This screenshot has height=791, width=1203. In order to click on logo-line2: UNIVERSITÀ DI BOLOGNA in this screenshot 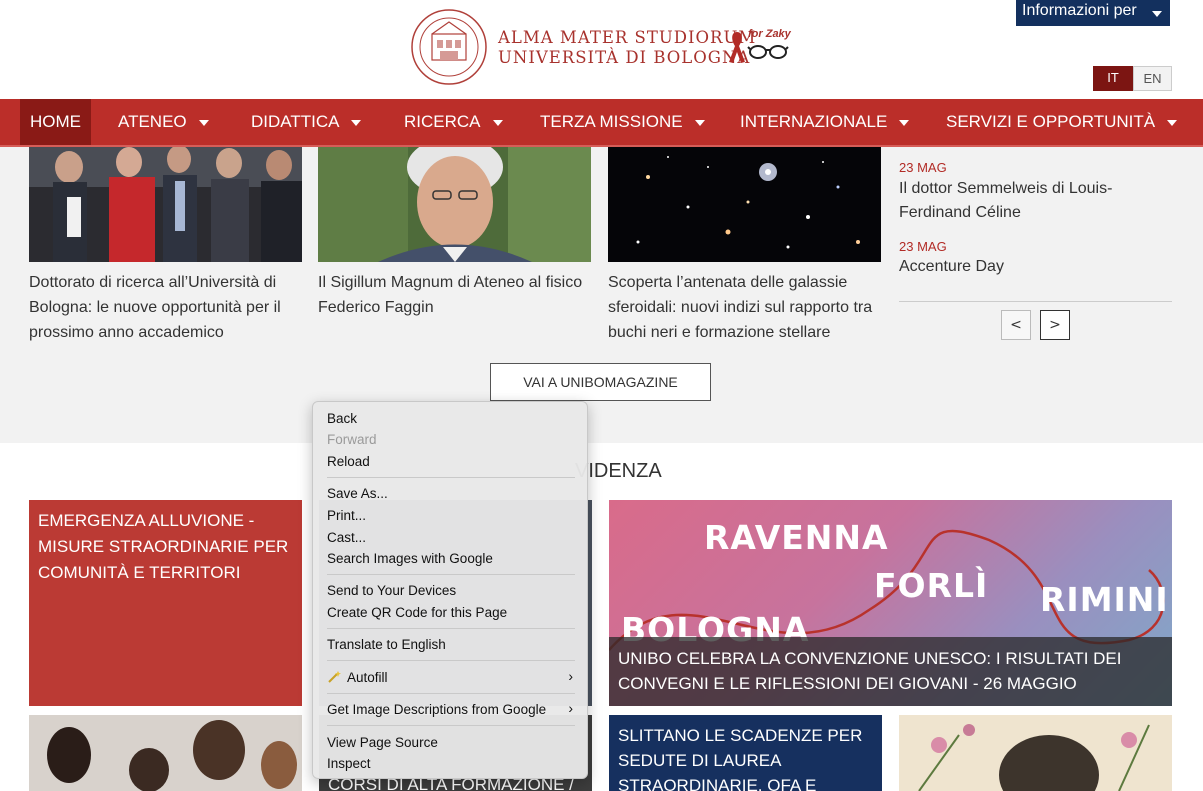, I will do `click(624, 57)`.